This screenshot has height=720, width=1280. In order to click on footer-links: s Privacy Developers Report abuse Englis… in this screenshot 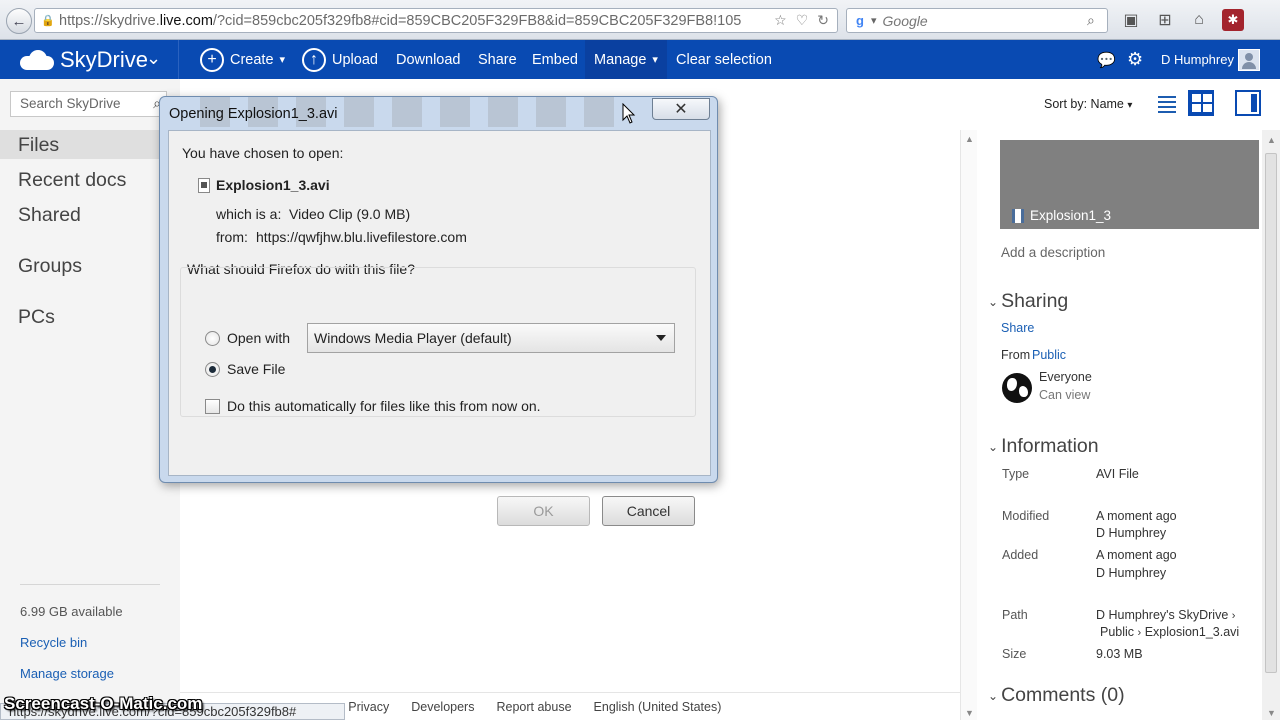, I will do `click(520, 707)`.